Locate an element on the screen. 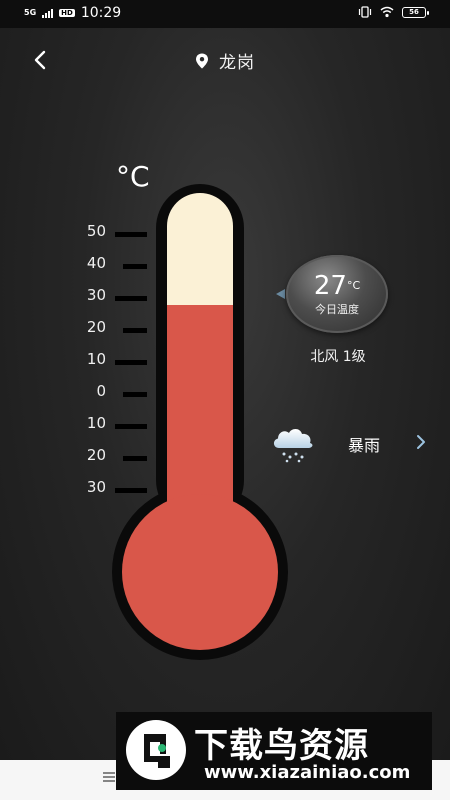  watermark-url: www.xiazainiao.com is located at coordinates (307, 772).